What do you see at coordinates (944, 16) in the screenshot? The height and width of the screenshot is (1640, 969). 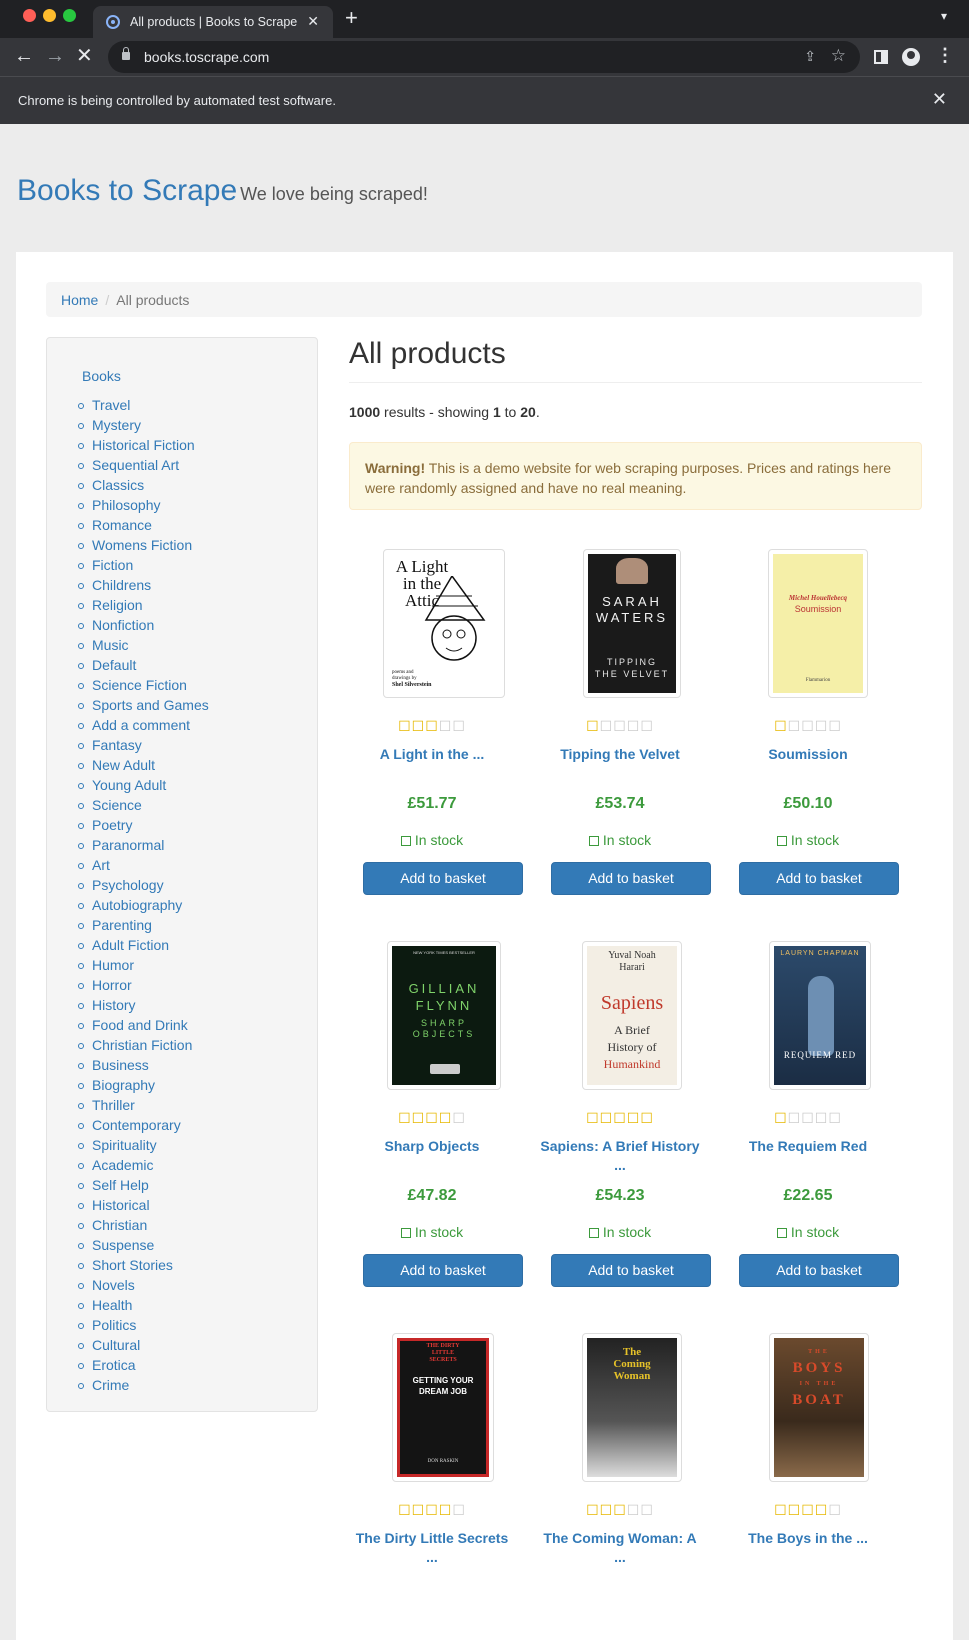 I see `tab-search-chevron-icon: ▾` at bounding box center [944, 16].